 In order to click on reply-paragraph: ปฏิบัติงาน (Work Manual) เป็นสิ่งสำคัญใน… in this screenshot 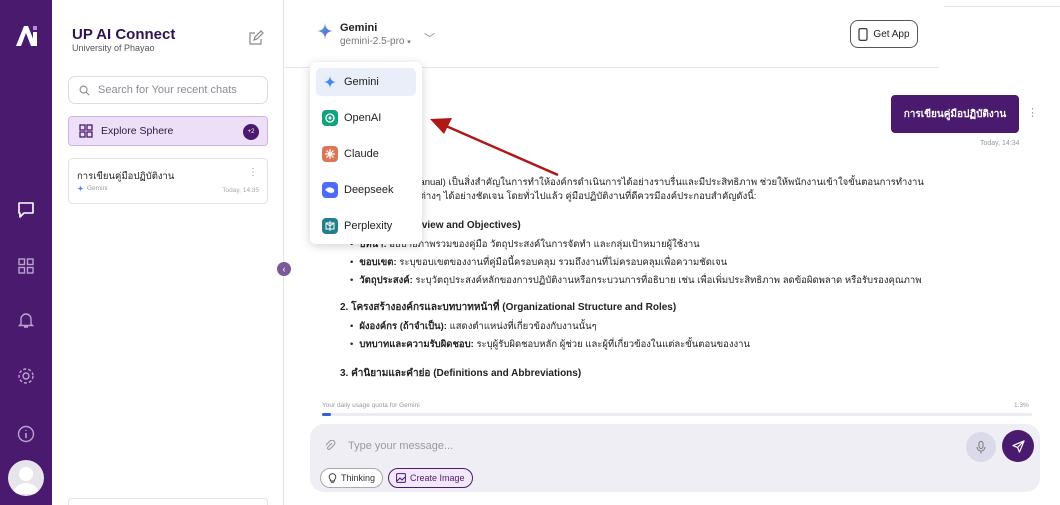, I will do `click(632, 182)`.